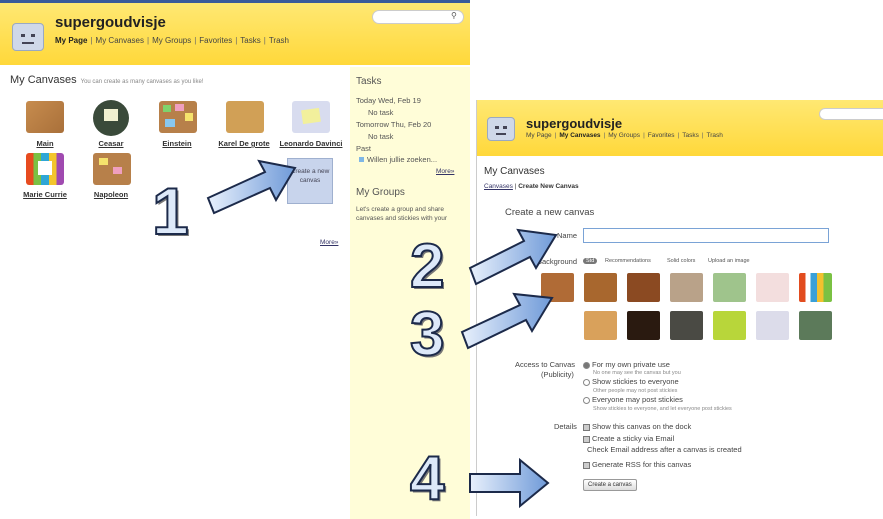 The height and width of the screenshot is (519, 883). Describe the element at coordinates (170, 211) in the screenshot. I see `step-number-1: 1` at that location.